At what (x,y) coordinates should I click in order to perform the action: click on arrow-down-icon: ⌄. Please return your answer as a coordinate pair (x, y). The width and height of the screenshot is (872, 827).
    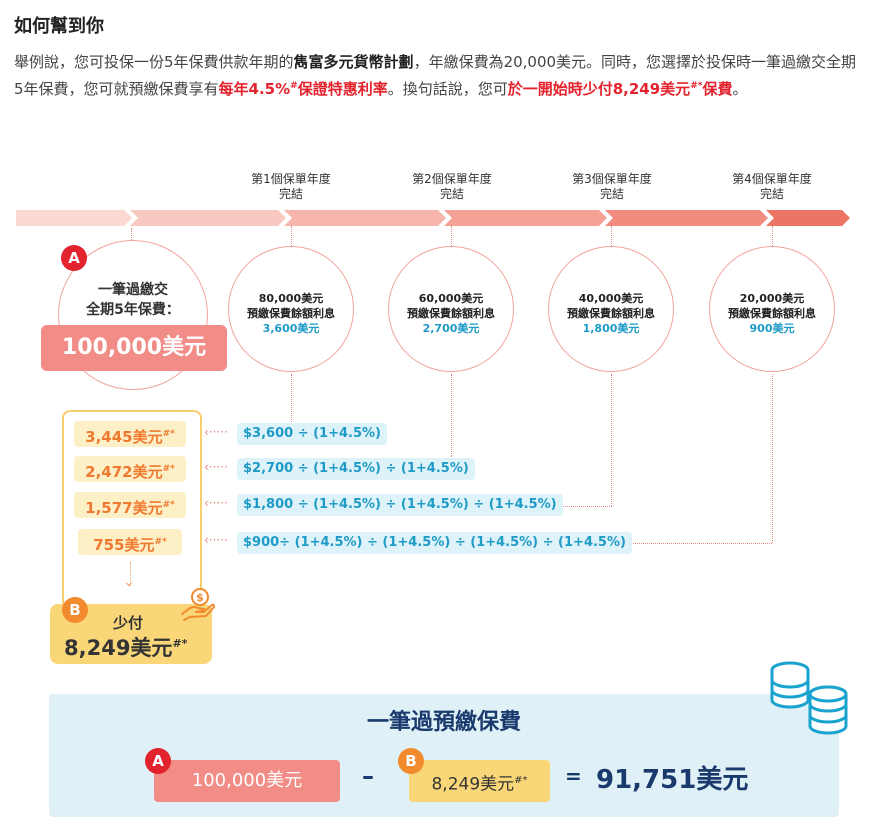
    Looking at the image, I should click on (129, 582).